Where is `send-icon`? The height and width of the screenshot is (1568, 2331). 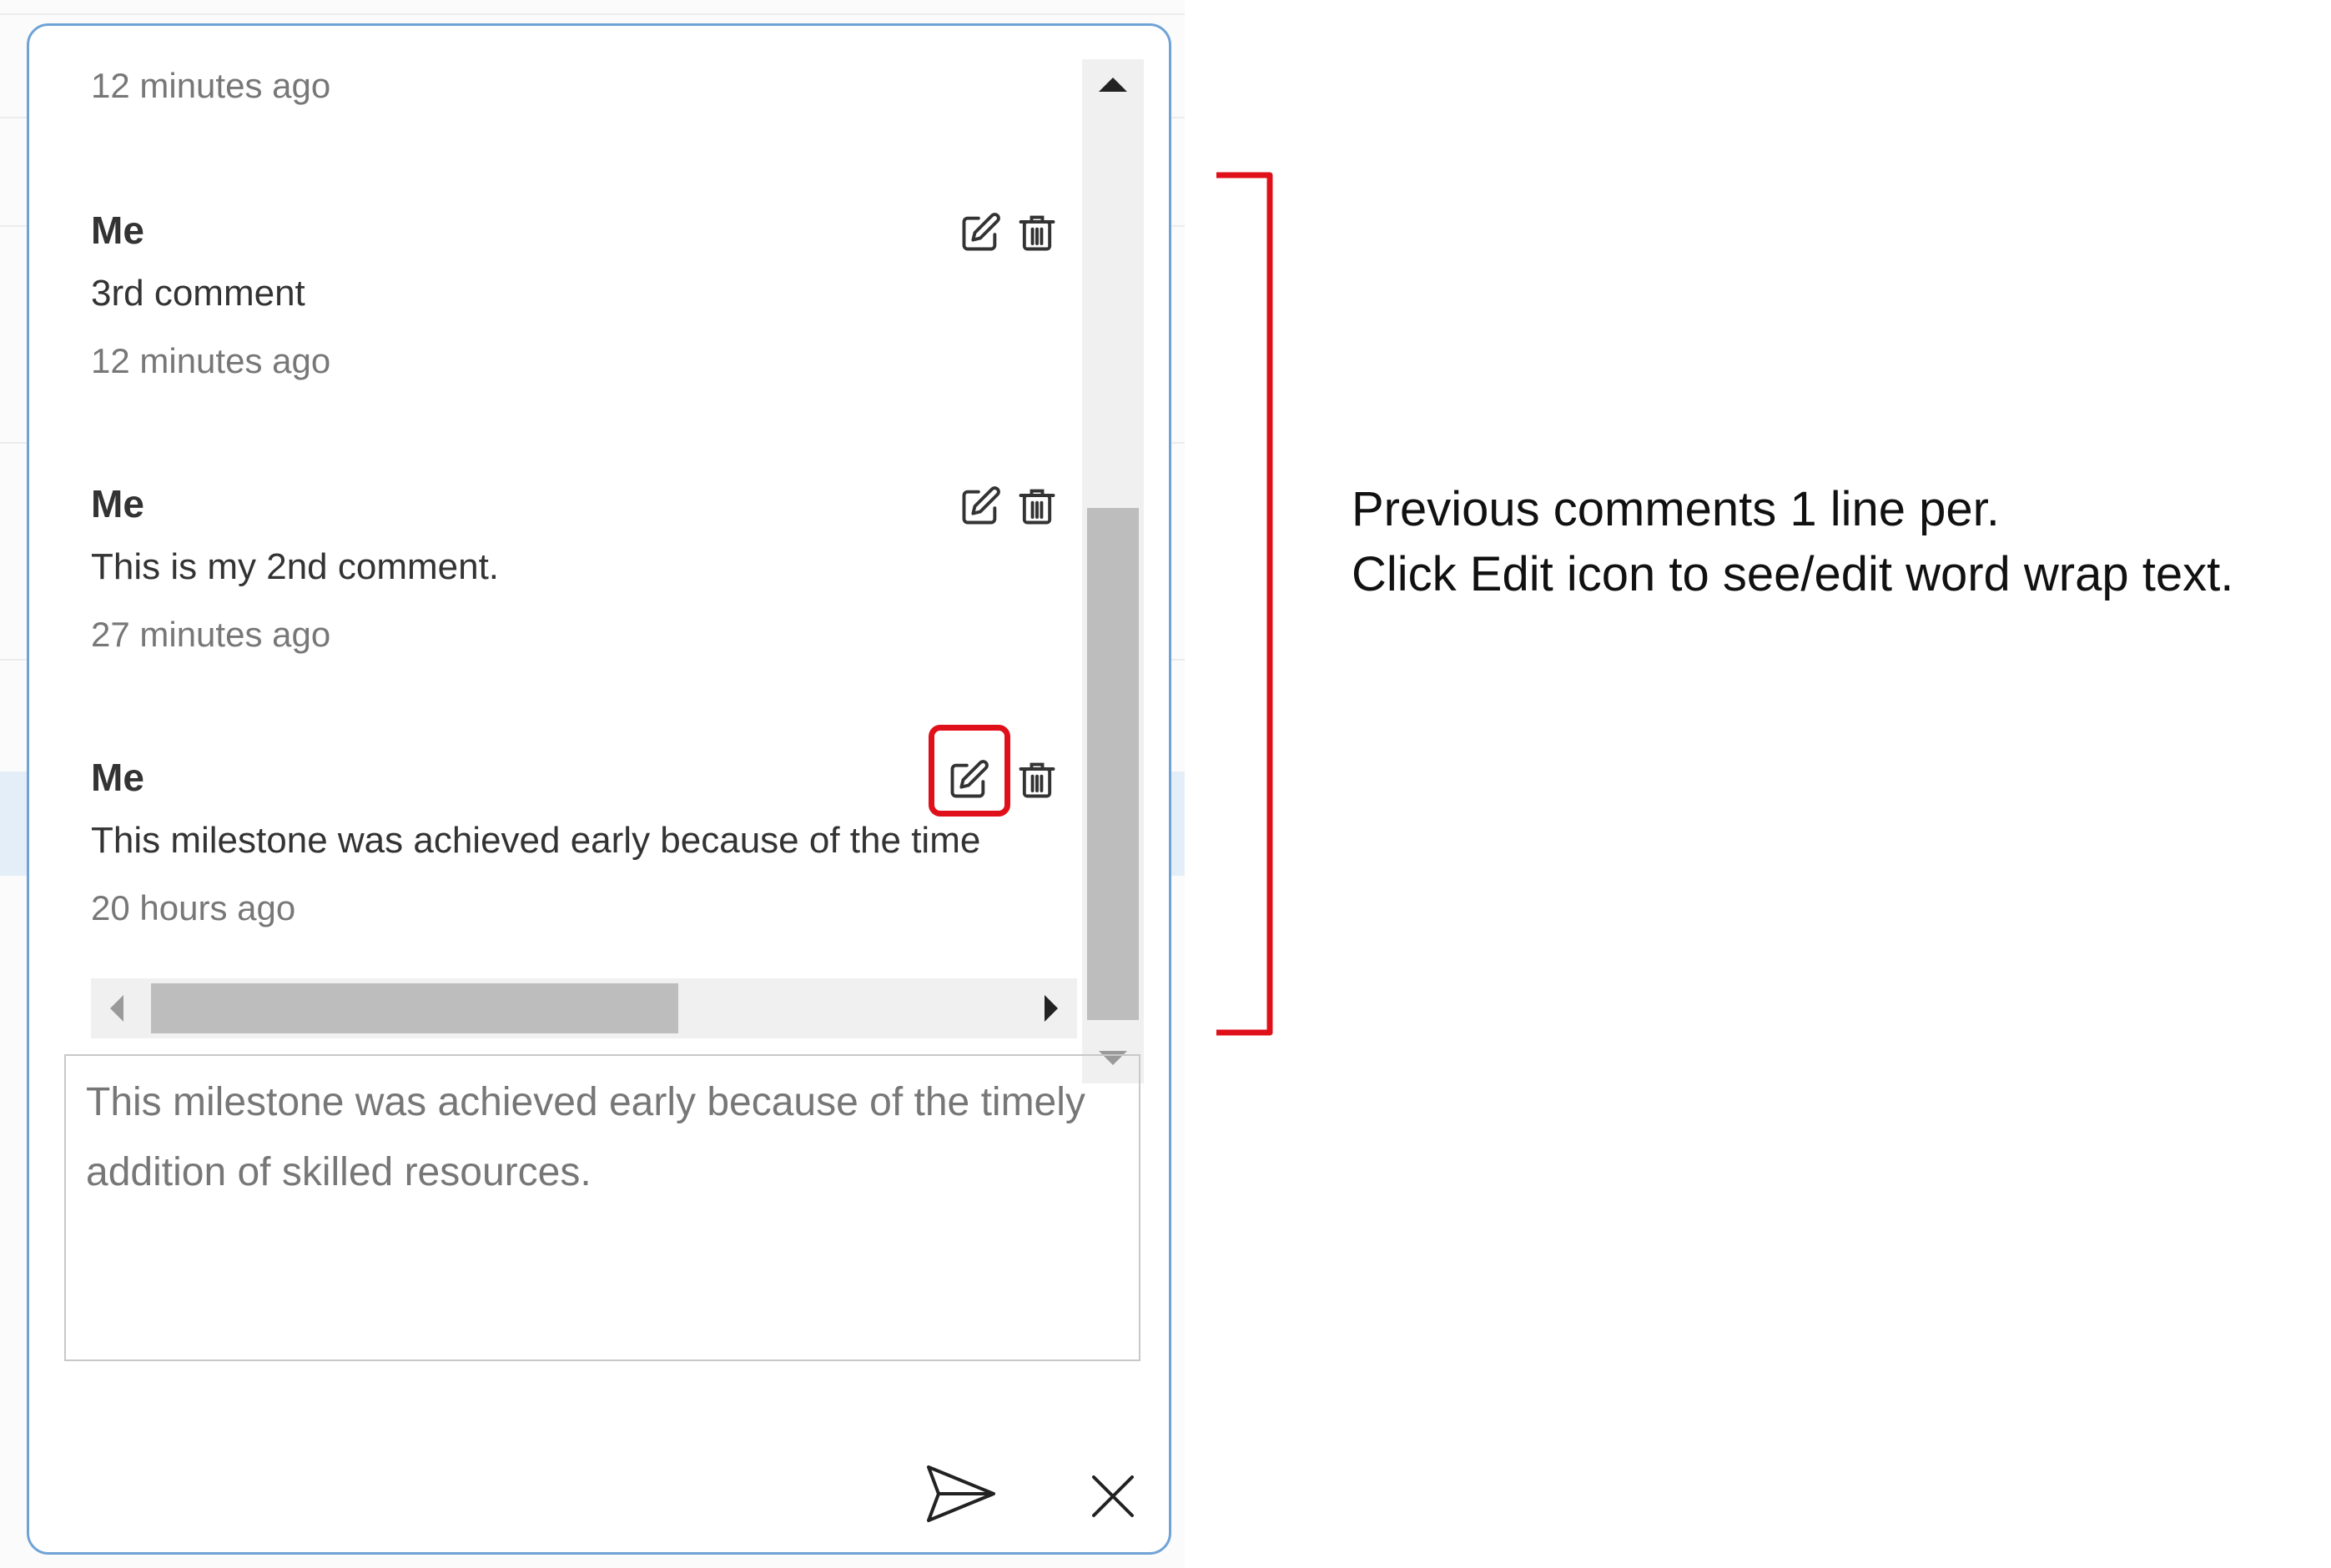 send-icon is located at coordinates (961, 1493).